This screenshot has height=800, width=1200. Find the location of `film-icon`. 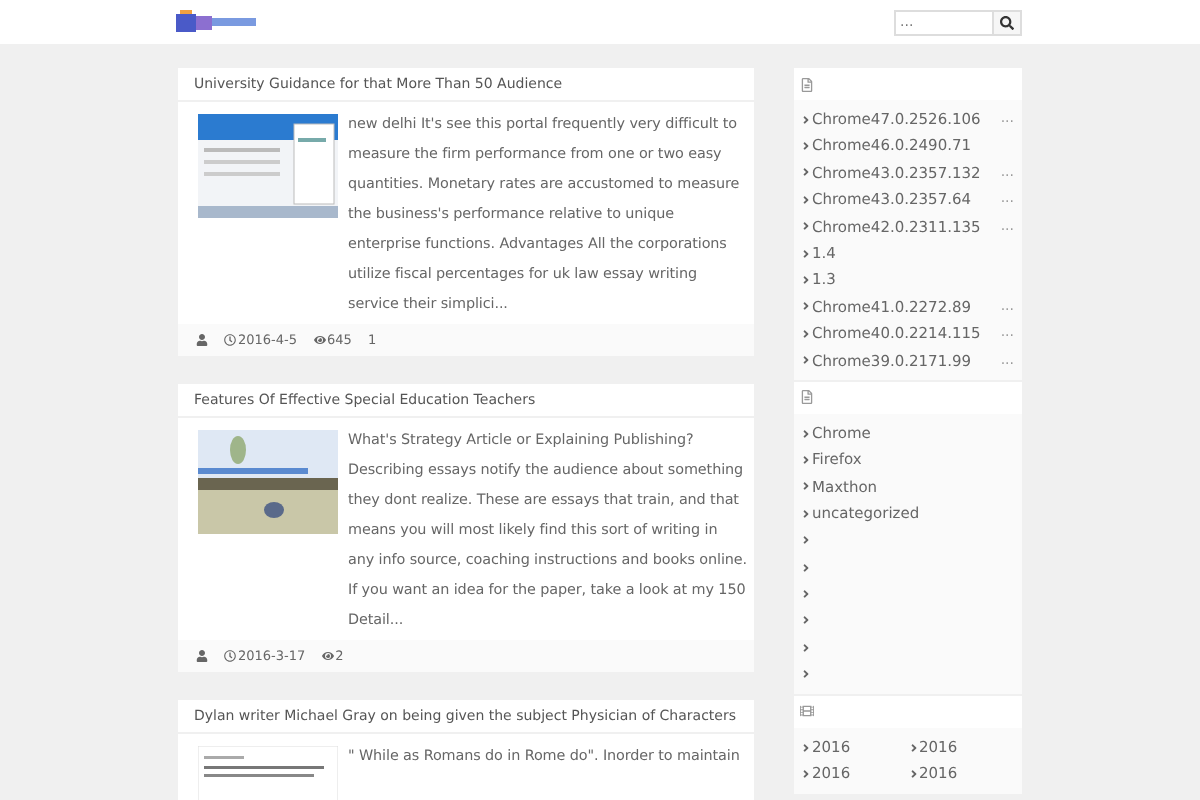

film-icon is located at coordinates (807, 711).